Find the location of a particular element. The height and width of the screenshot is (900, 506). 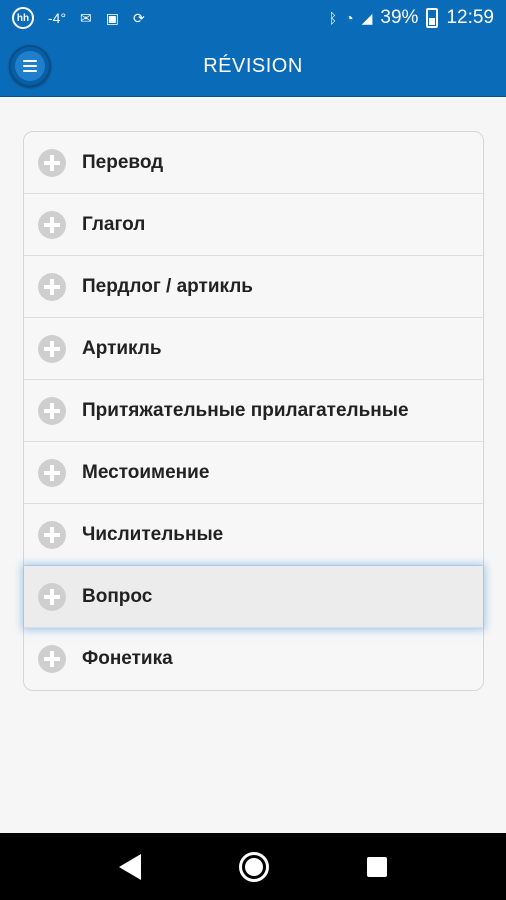

mail-icon: ✉ is located at coordinates (86, 17).